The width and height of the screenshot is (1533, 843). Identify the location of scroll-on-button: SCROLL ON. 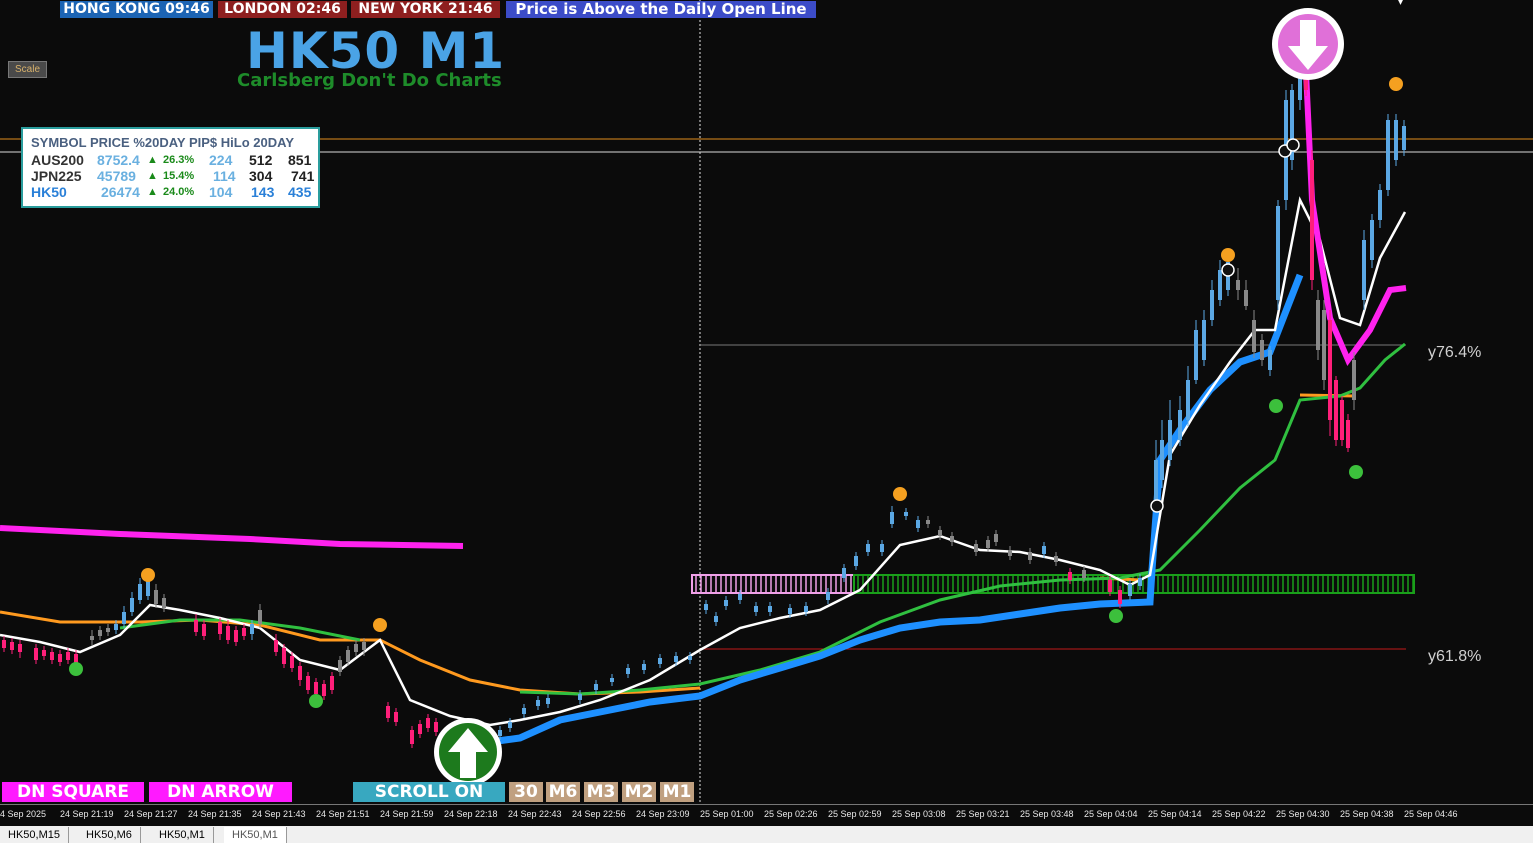
(429, 792).